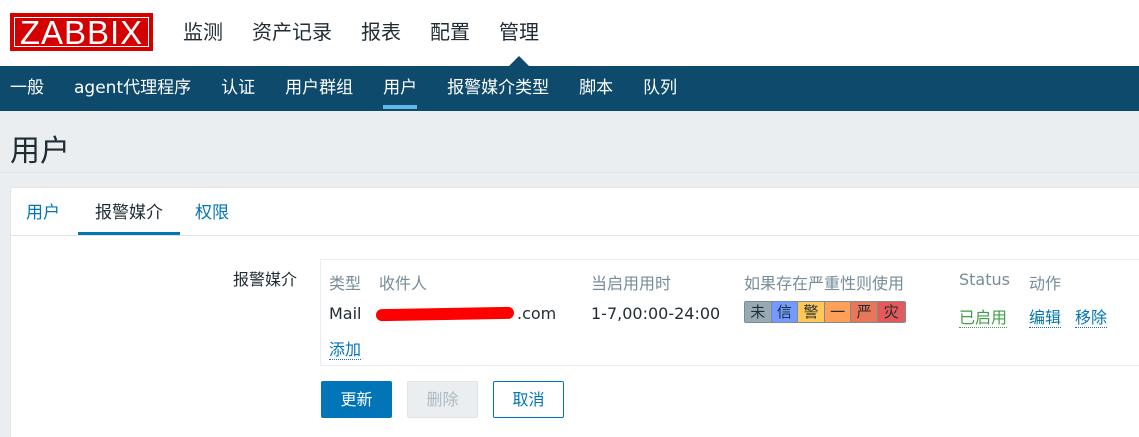 The image size is (1139, 437). Describe the element at coordinates (575, 212) in the screenshot. I see `tab-bar: 用户 报警媒介 权限` at that location.